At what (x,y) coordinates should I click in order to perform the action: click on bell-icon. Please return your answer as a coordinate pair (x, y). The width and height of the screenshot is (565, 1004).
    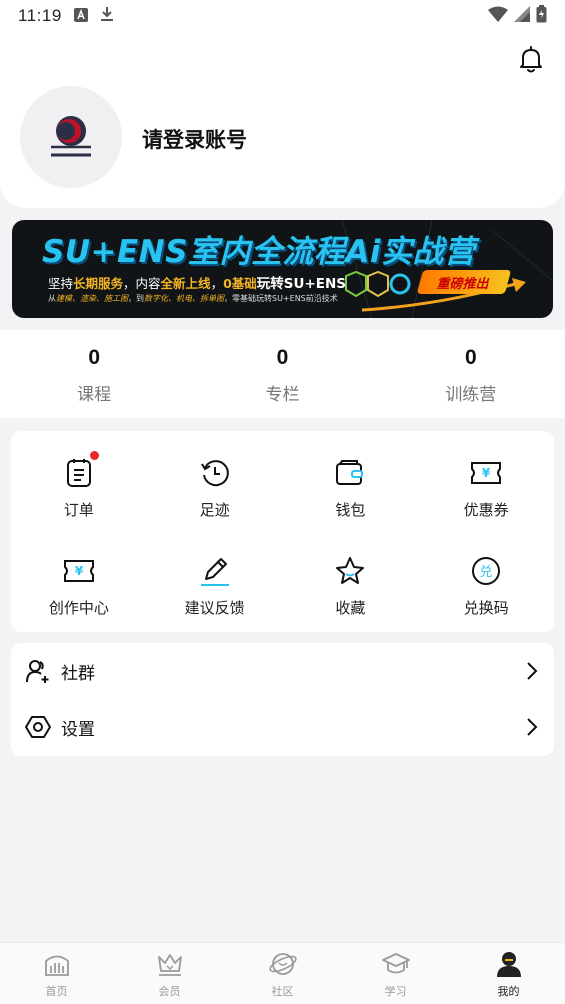
    Looking at the image, I should click on (531, 59).